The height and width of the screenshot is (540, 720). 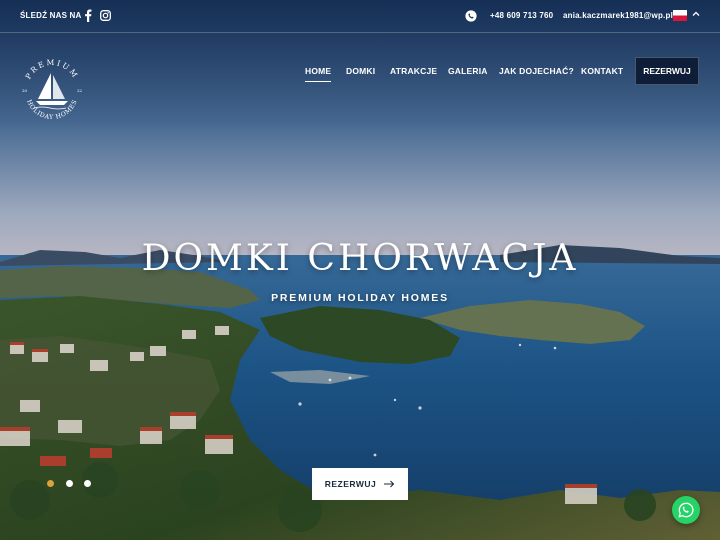 What do you see at coordinates (680, 15) in the screenshot?
I see `poland-flag-icon` at bounding box center [680, 15].